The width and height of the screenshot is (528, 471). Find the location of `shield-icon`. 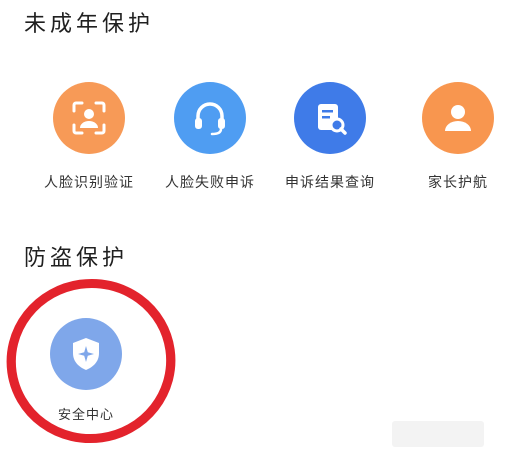

shield-icon is located at coordinates (86, 354).